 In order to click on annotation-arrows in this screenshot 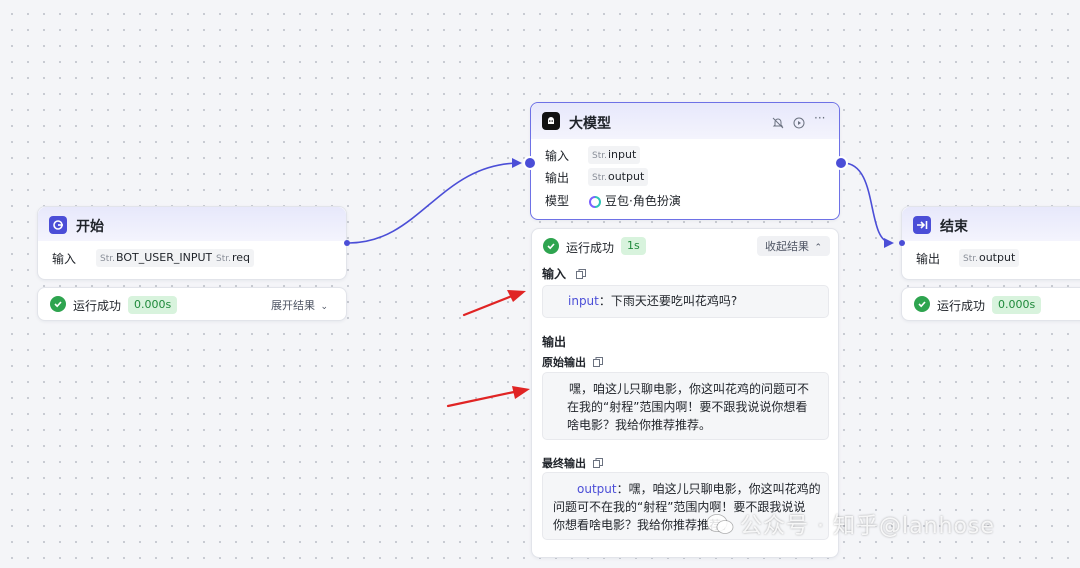, I will do `click(488, 349)`.